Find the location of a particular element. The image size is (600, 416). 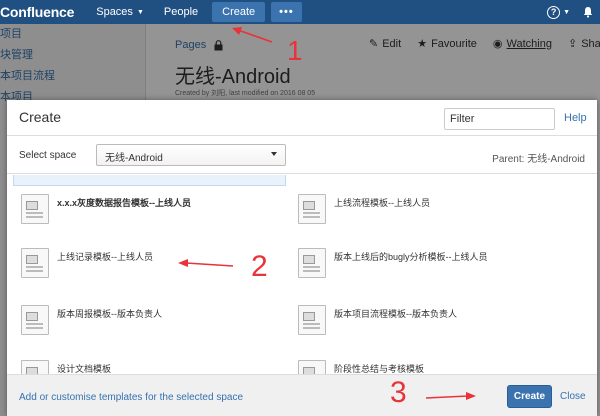

parent-page-text: Parent: 无线-Android is located at coordinates (538, 159).